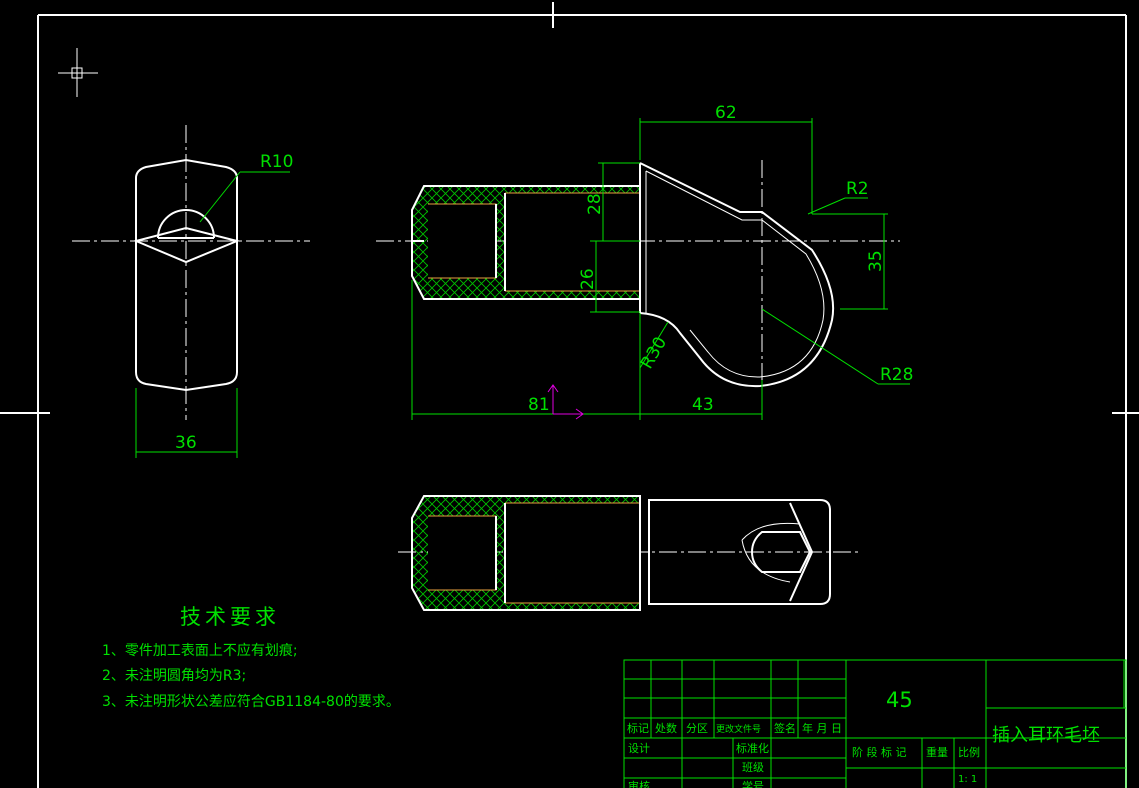  What do you see at coordinates (969, 752) in the screenshot?
I see `tb-scale: 比例` at bounding box center [969, 752].